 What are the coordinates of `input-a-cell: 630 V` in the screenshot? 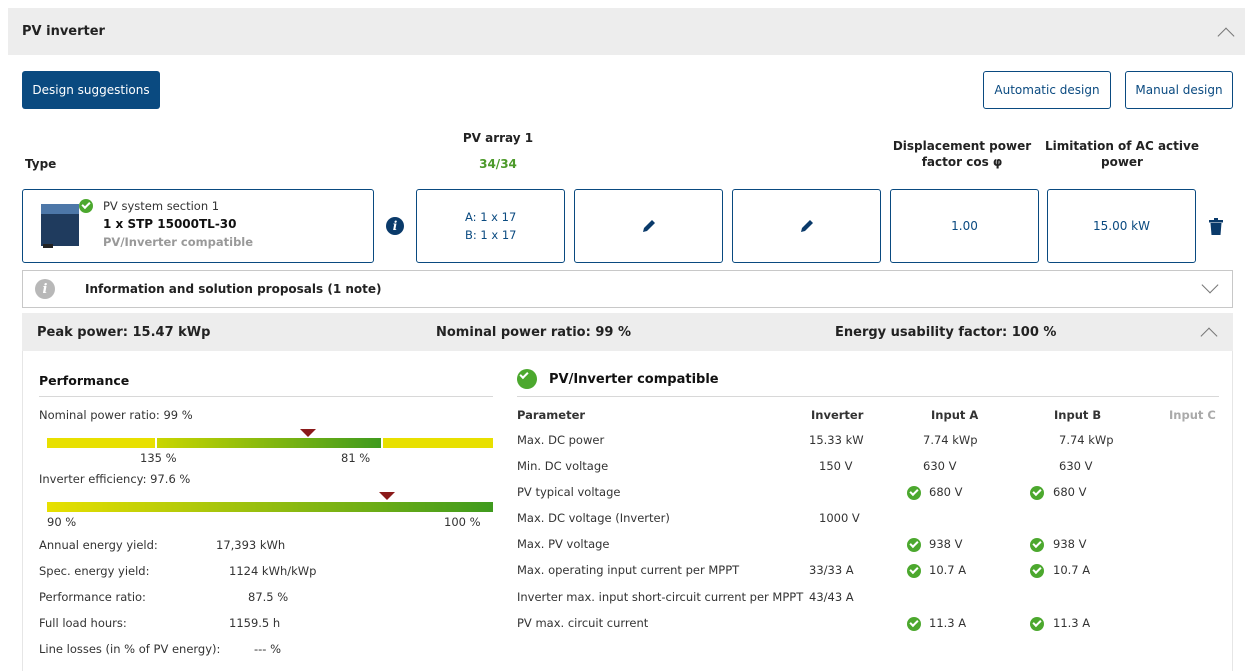 It's located at (940, 466).